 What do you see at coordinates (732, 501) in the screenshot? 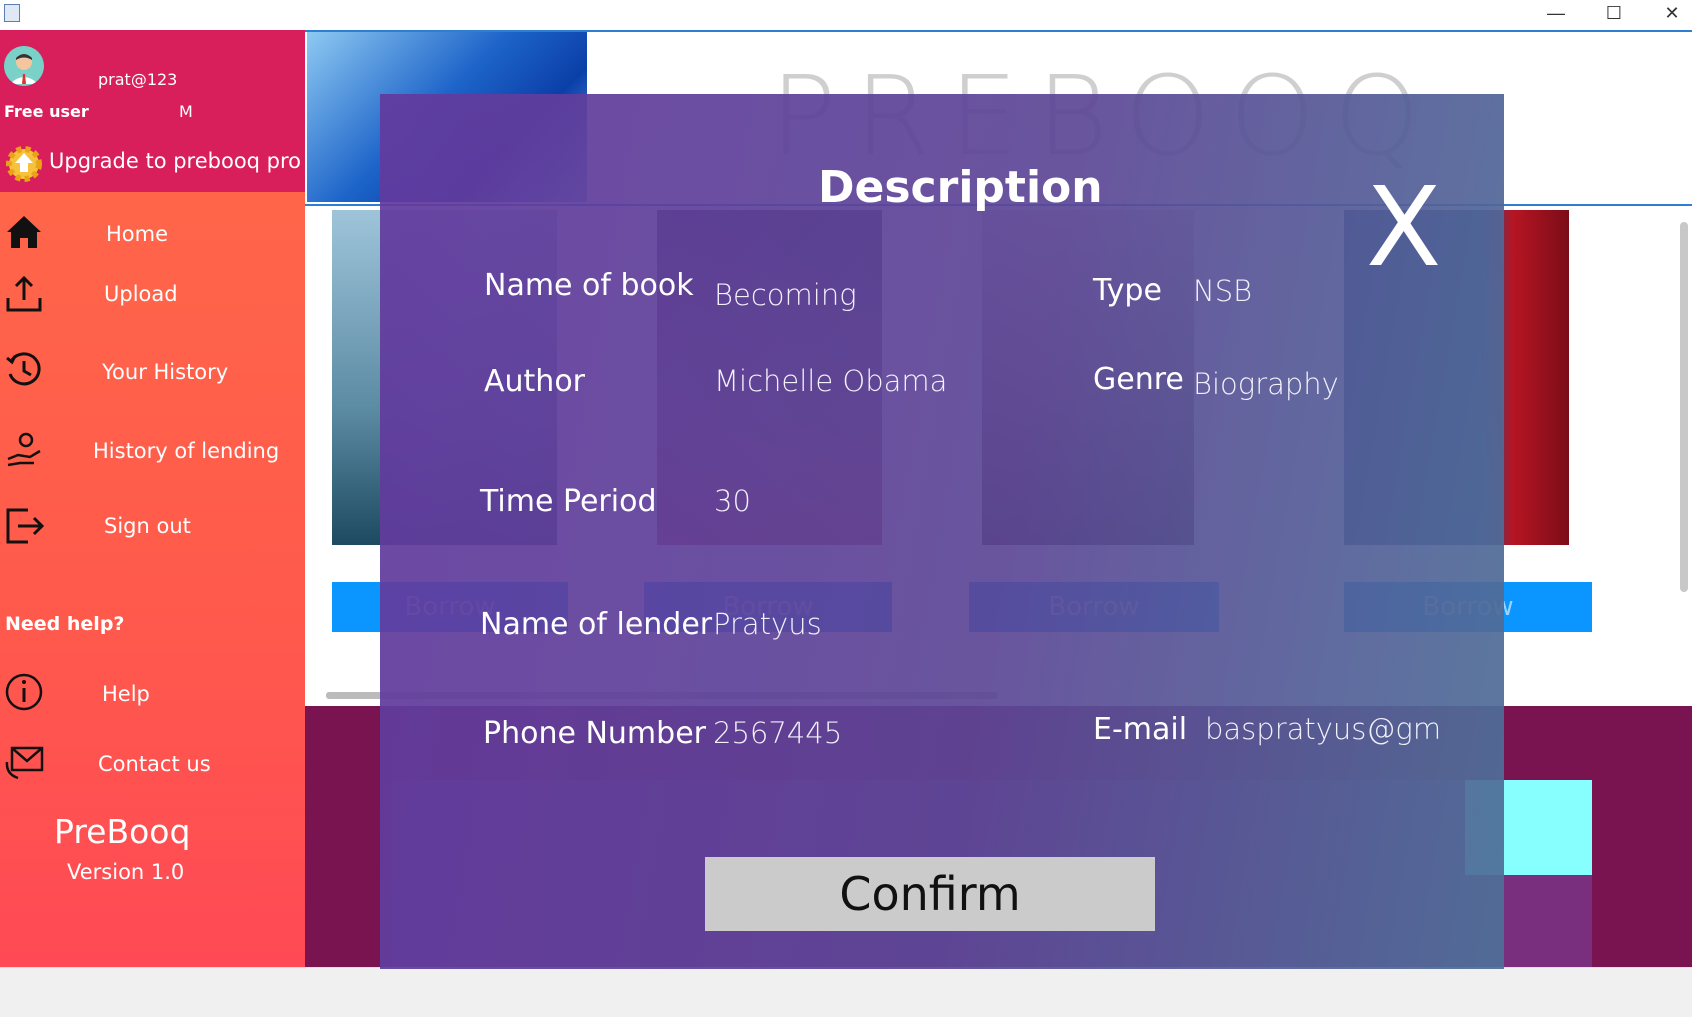
I see `time-period-value: 30` at bounding box center [732, 501].